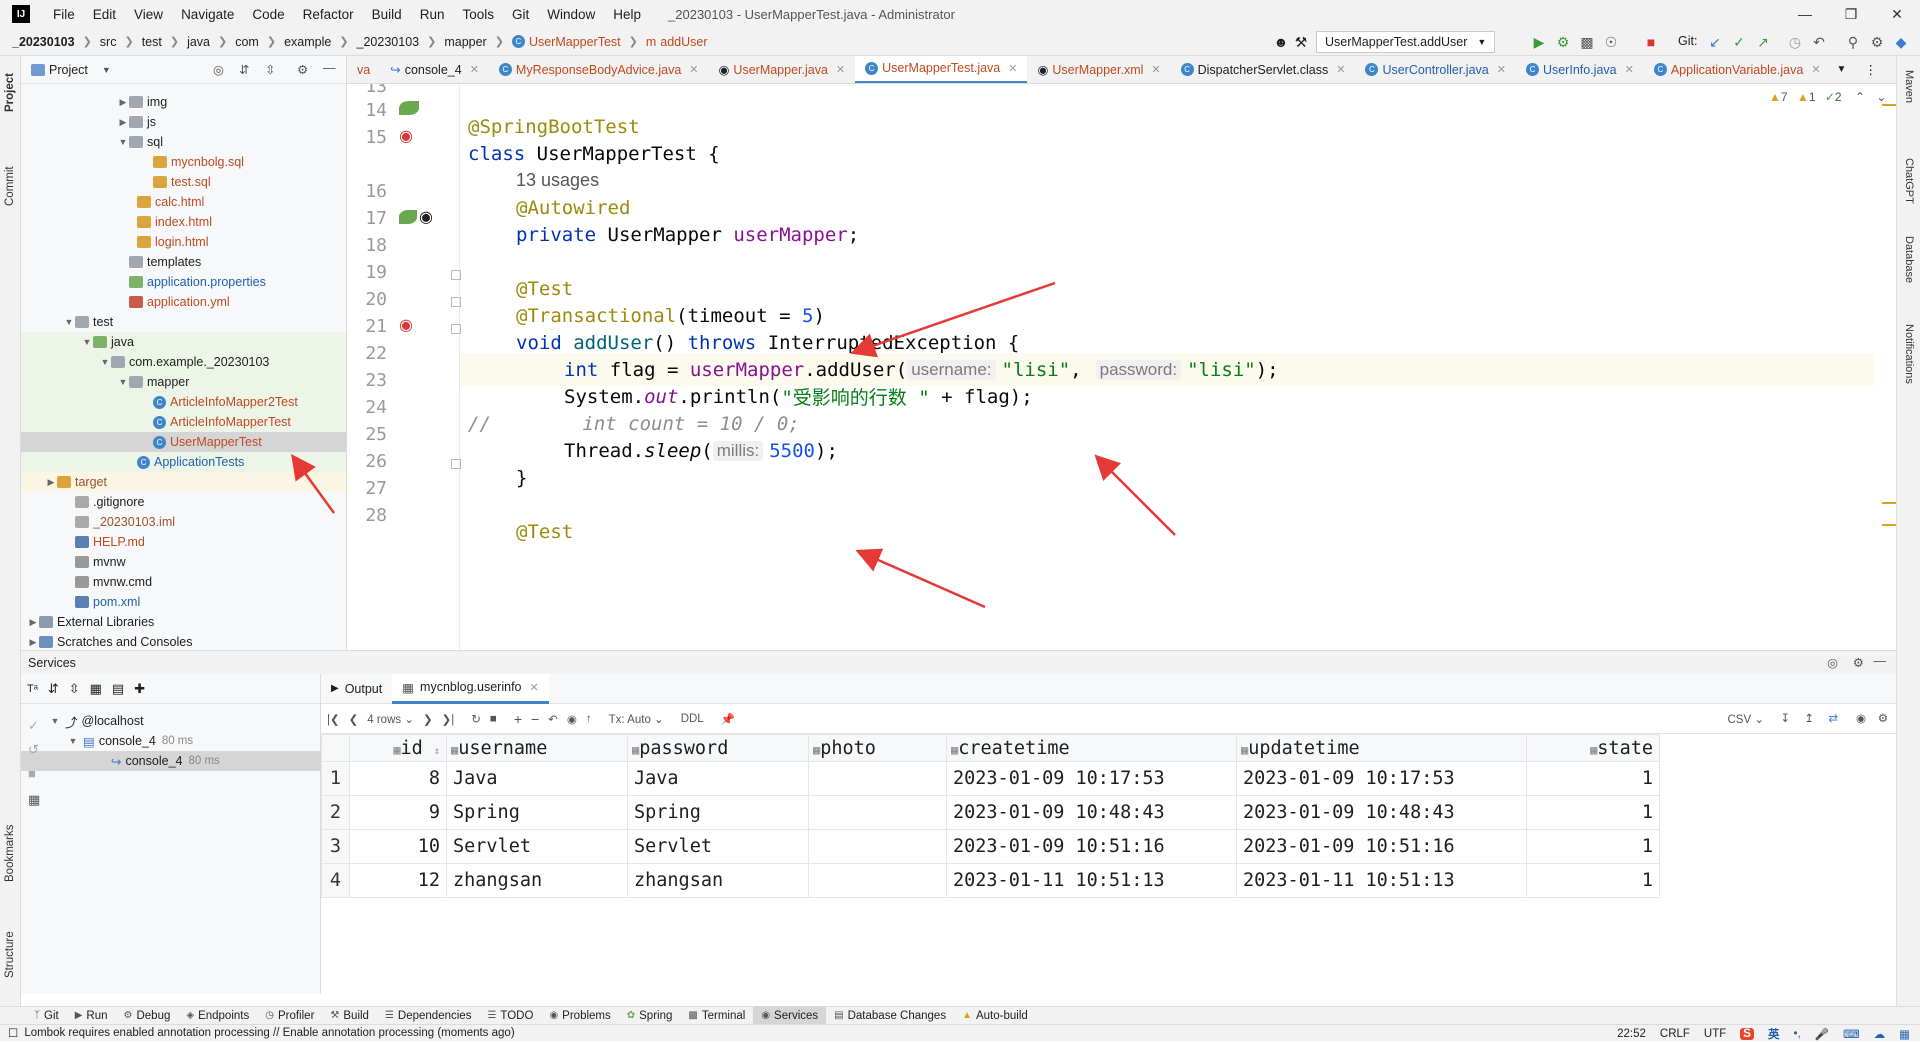 The height and width of the screenshot is (1042, 1920). What do you see at coordinates (183, 542) in the screenshot?
I see `tree-item-help-md: HELP.md` at bounding box center [183, 542].